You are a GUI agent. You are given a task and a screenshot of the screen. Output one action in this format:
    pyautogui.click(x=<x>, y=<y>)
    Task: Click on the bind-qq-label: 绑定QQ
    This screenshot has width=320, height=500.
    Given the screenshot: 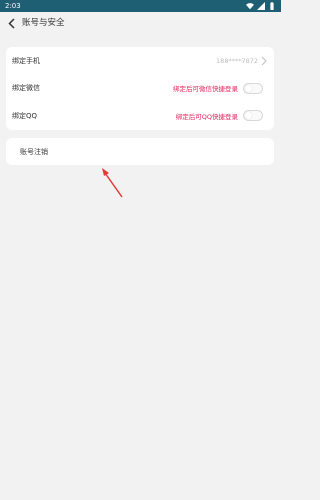 What is the action you would take?
    pyautogui.click(x=25, y=115)
    